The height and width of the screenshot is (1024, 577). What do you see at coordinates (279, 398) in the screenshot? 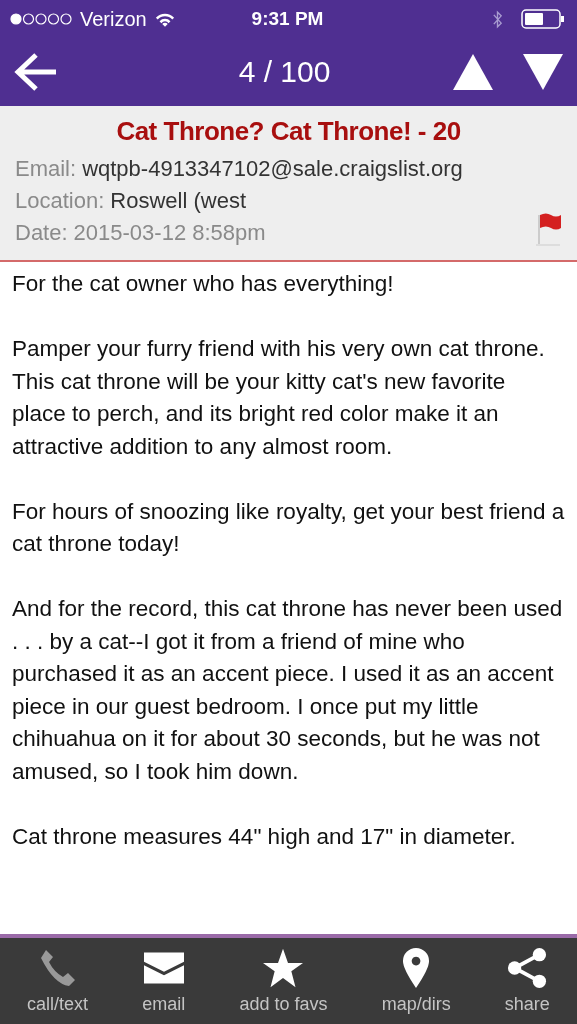
I see `body-paragraph: Pamper your furry friend with his very own cat throne. This cat throne will be your kitty cat's new favorite place to perch, and its bright red color make it an attractive addition to any almost room.` at bounding box center [279, 398].